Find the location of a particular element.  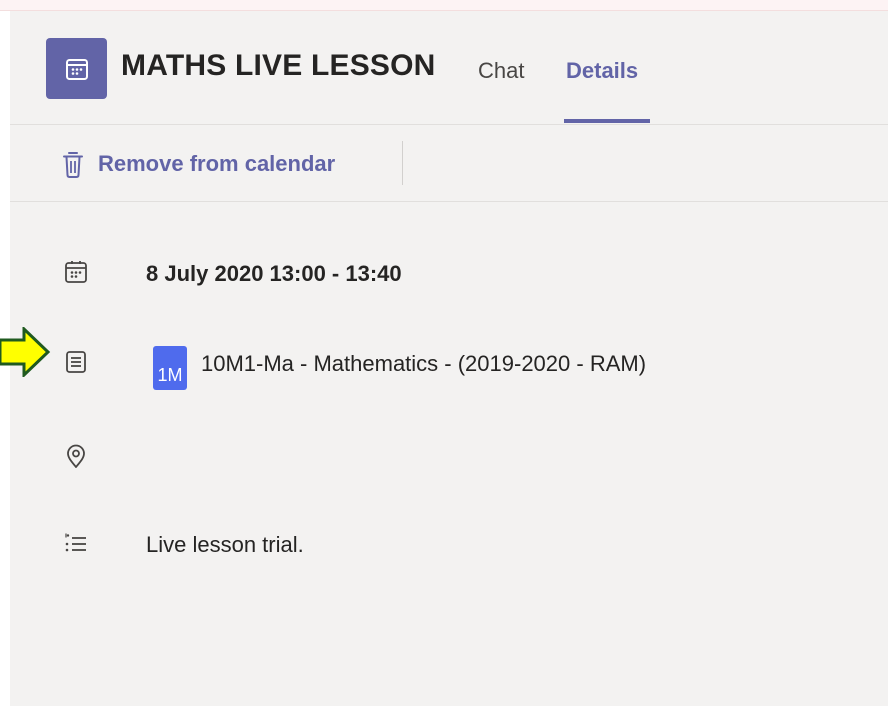

meeting-description: Live lesson trial. is located at coordinates (225, 544).